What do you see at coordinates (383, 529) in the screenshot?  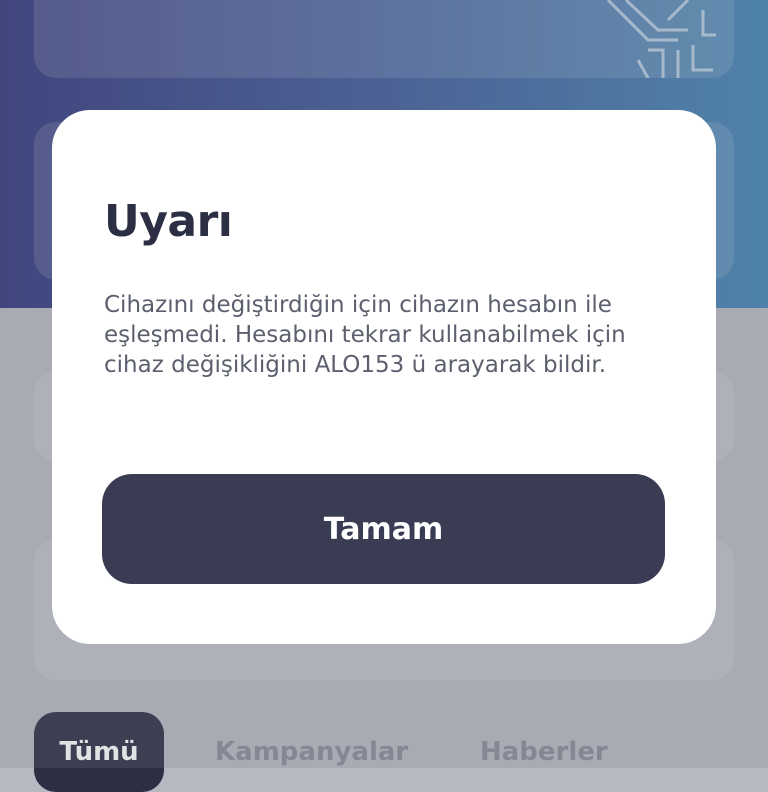 I see `ok-button: Tamam` at bounding box center [383, 529].